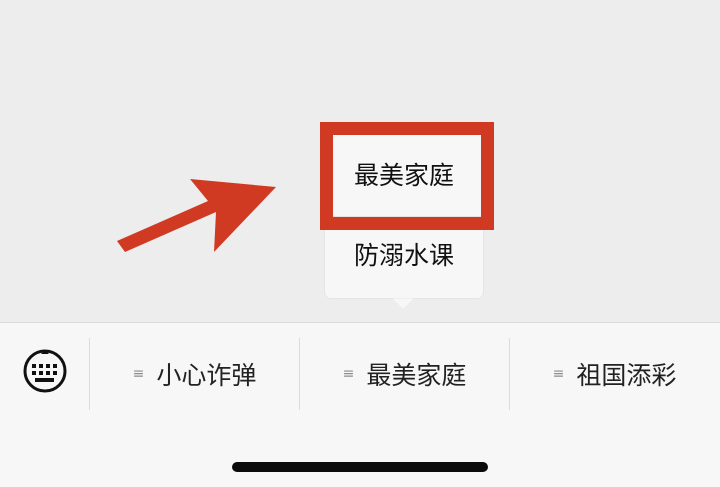  I want to click on keyboard-icon, so click(45, 371).